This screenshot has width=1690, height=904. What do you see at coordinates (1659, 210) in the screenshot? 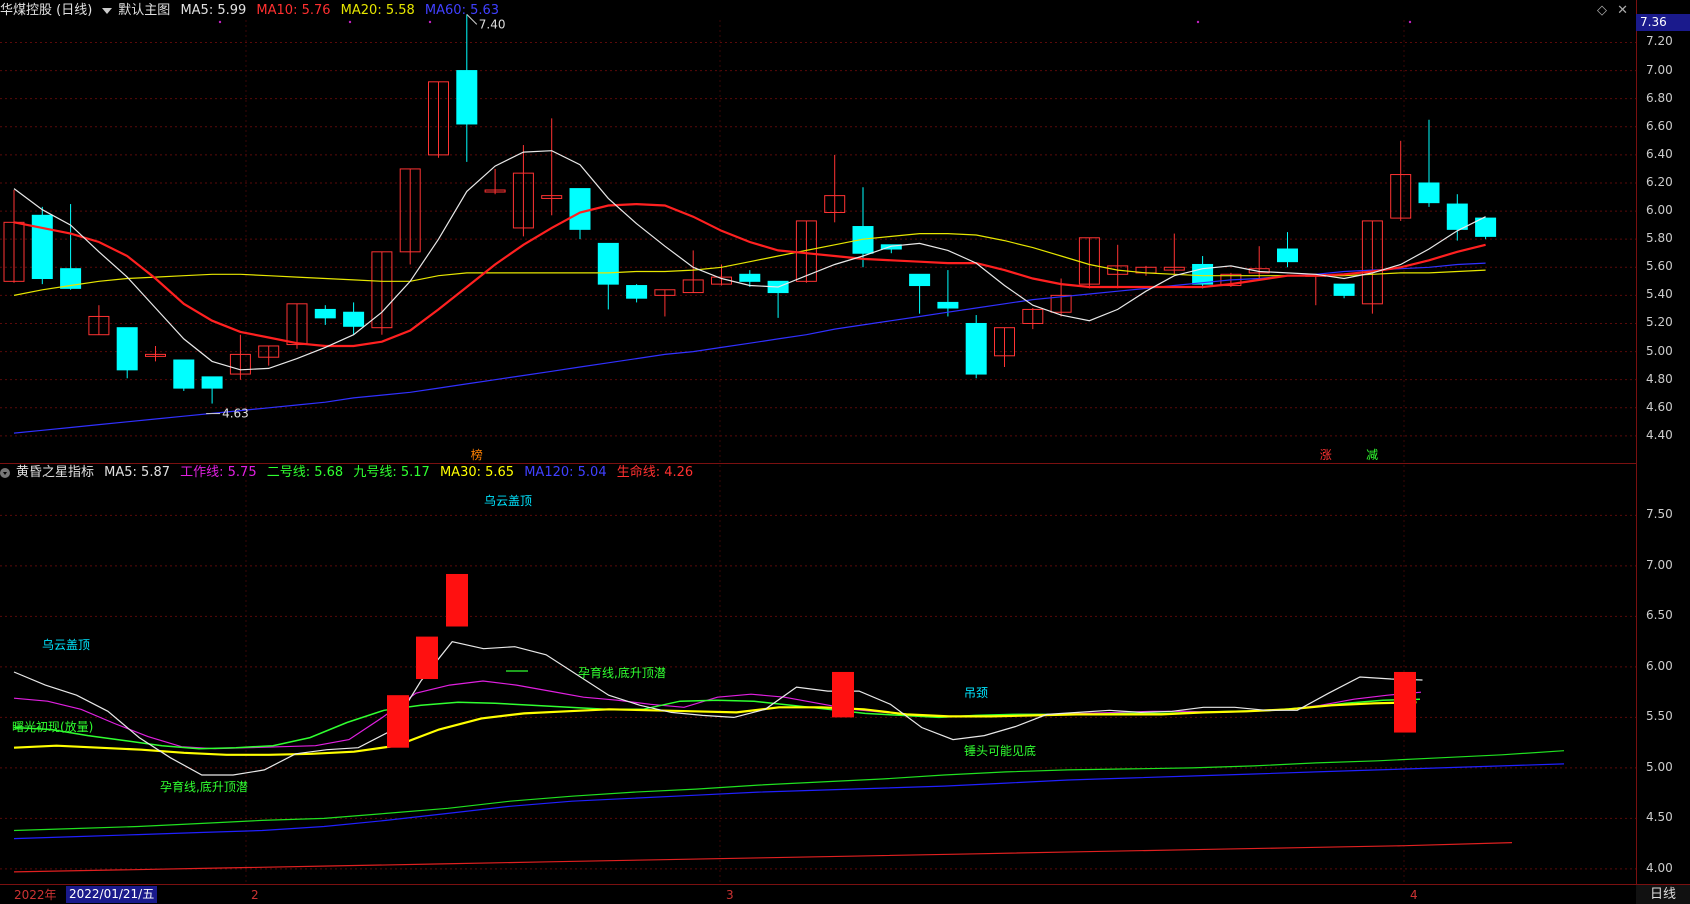
I see `price-tick-label: 6.00` at bounding box center [1659, 210].